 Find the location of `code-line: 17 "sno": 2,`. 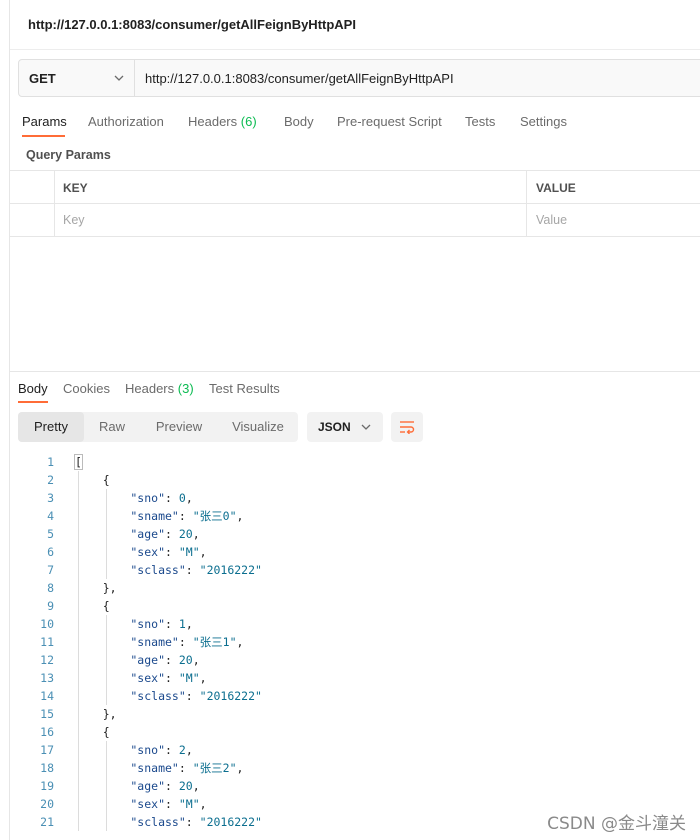

code-line: 17 "sno": 2, is located at coordinates (355, 750).